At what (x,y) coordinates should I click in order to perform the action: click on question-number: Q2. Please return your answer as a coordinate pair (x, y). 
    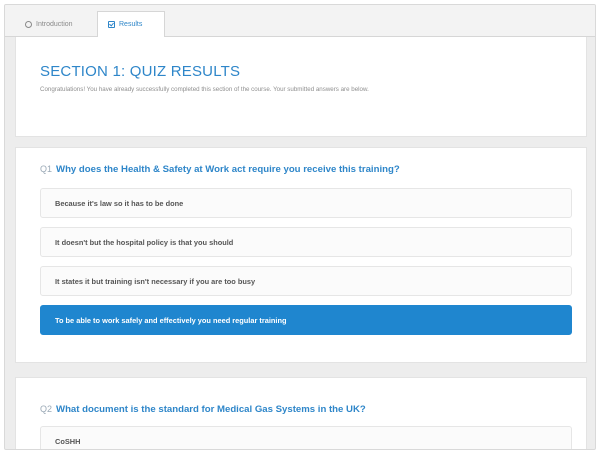
    Looking at the image, I should click on (46, 409).